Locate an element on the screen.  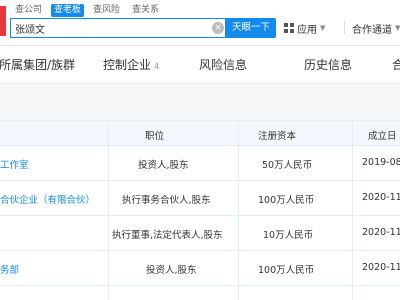
tab-more: 合 is located at coordinates (396, 64).